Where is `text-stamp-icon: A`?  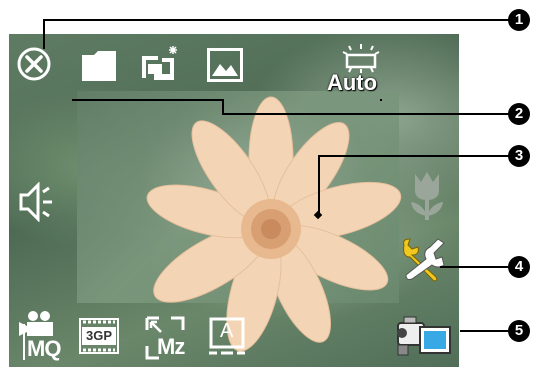
text-stamp-icon: A is located at coordinates (227, 337).